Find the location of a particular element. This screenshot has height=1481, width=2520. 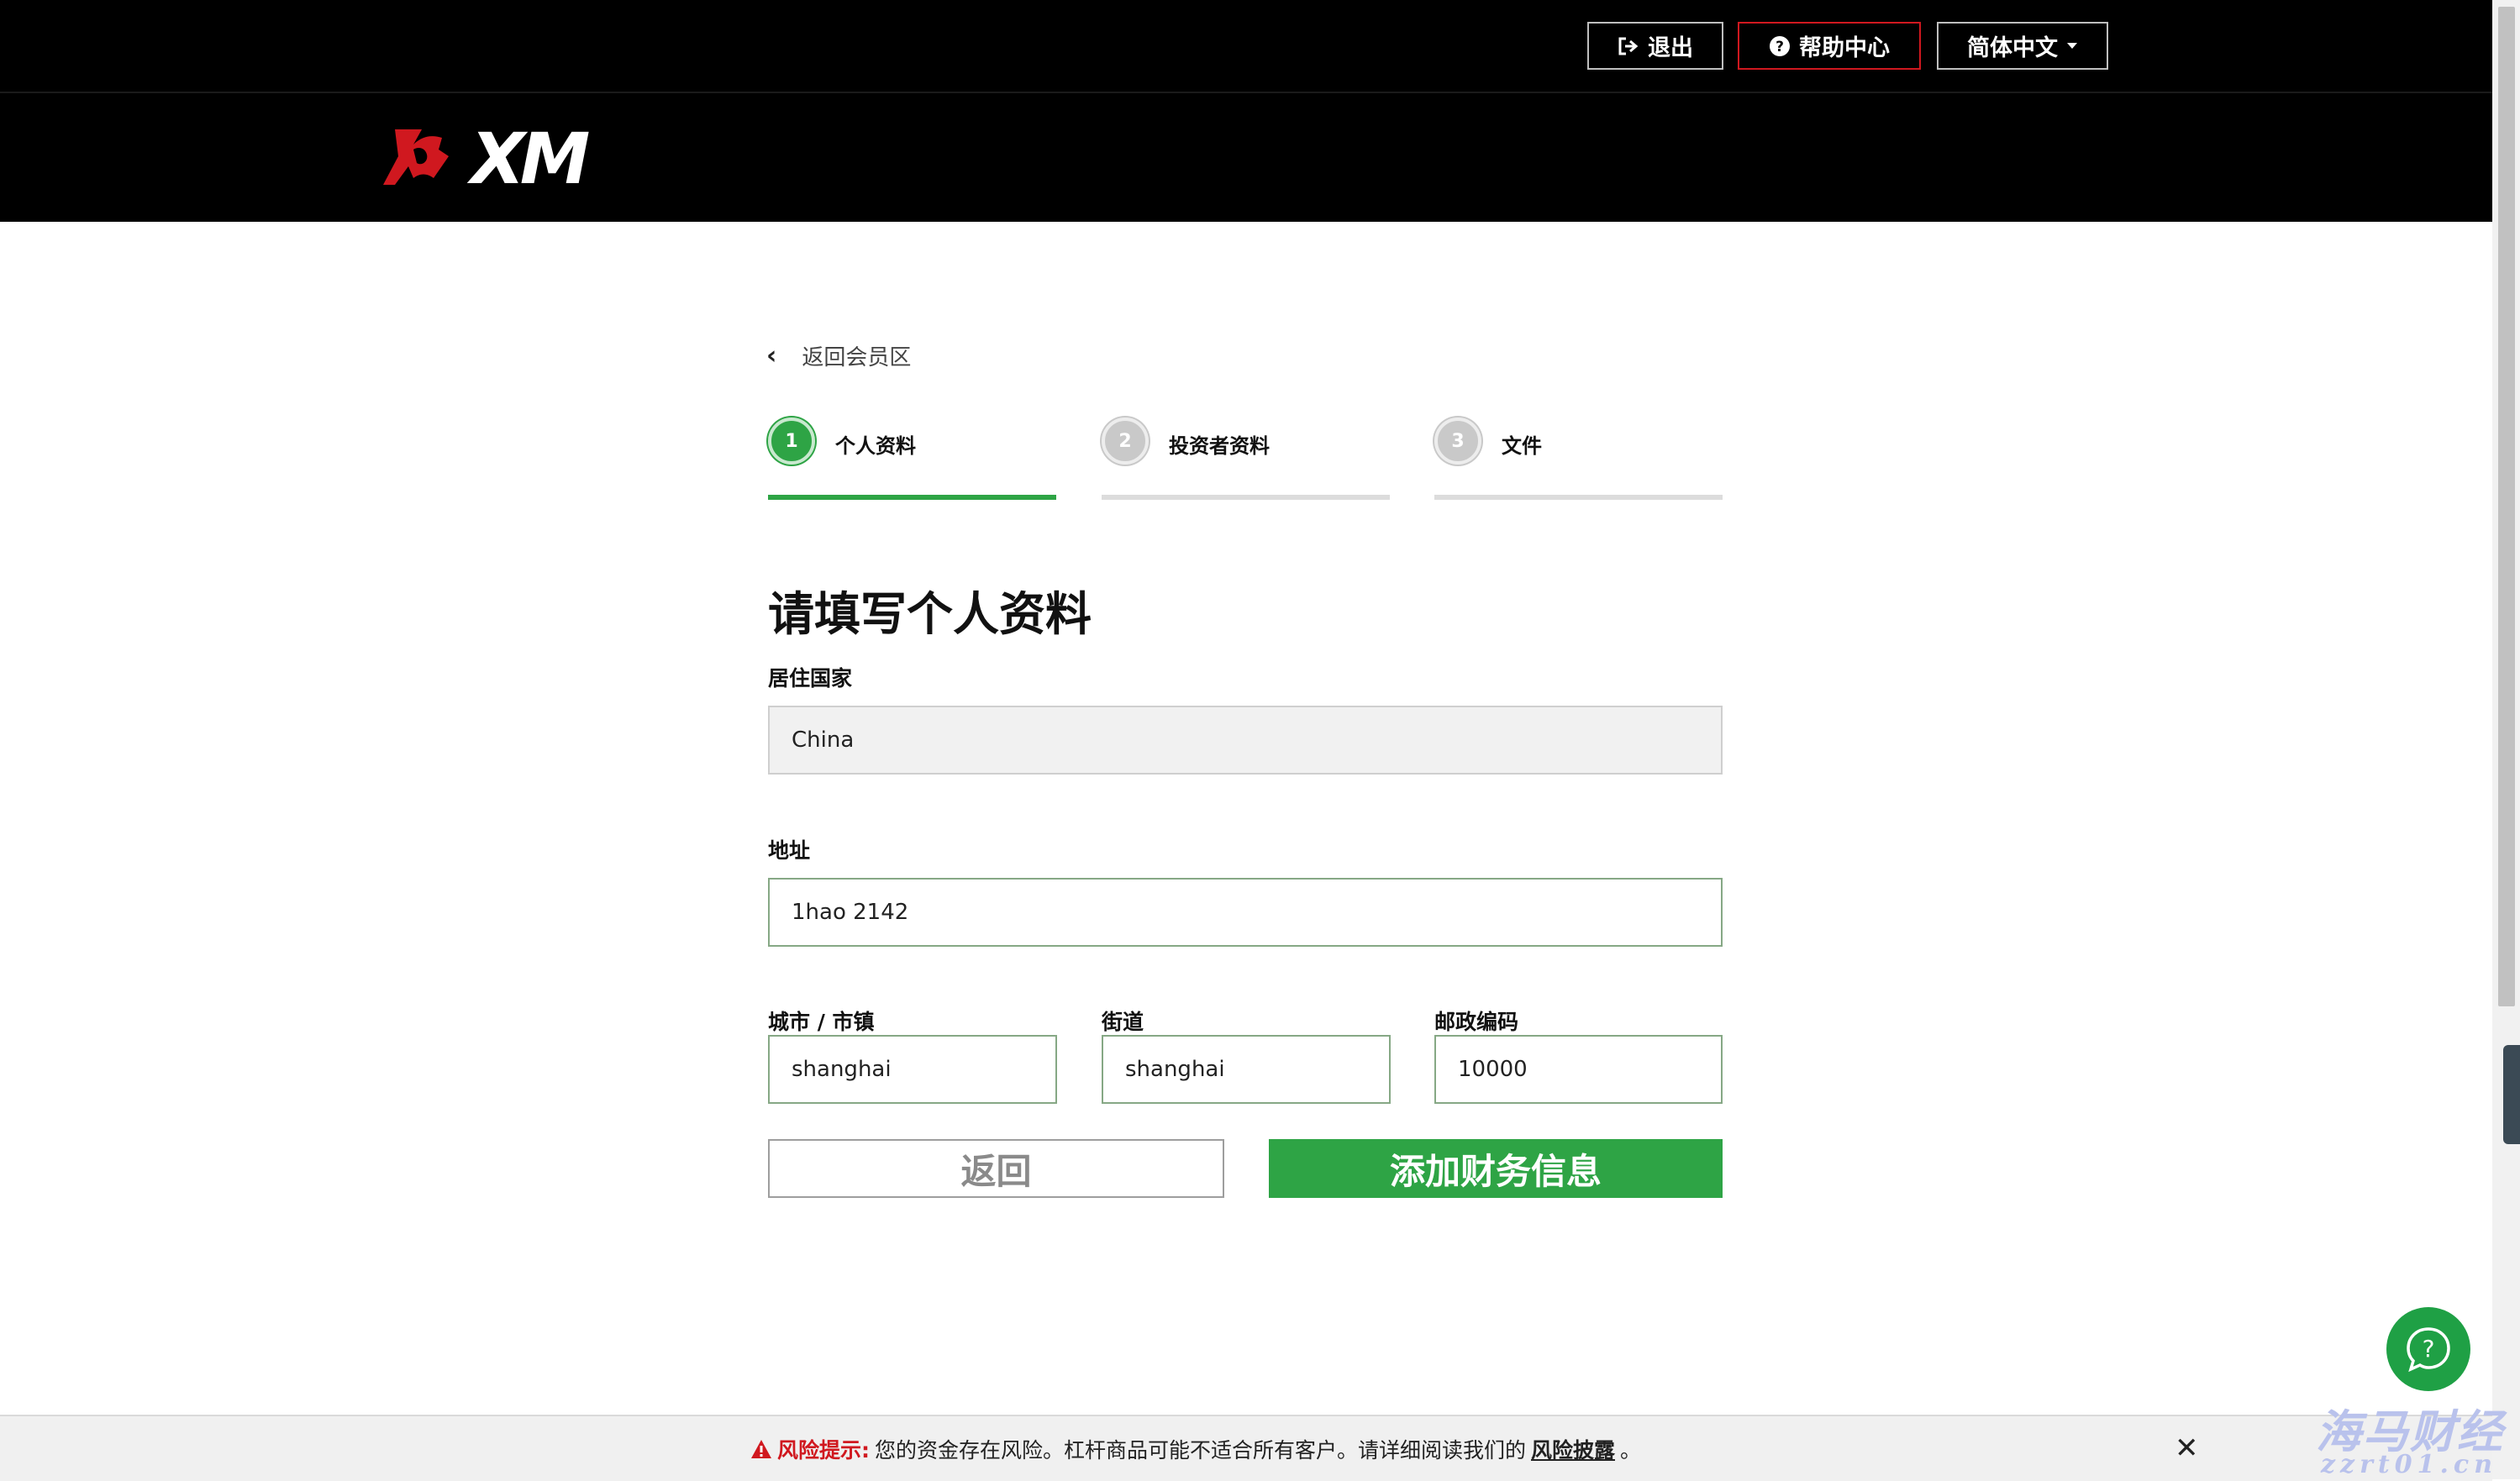

risk-warning-title: 风险提示: is located at coordinates (823, 1450).